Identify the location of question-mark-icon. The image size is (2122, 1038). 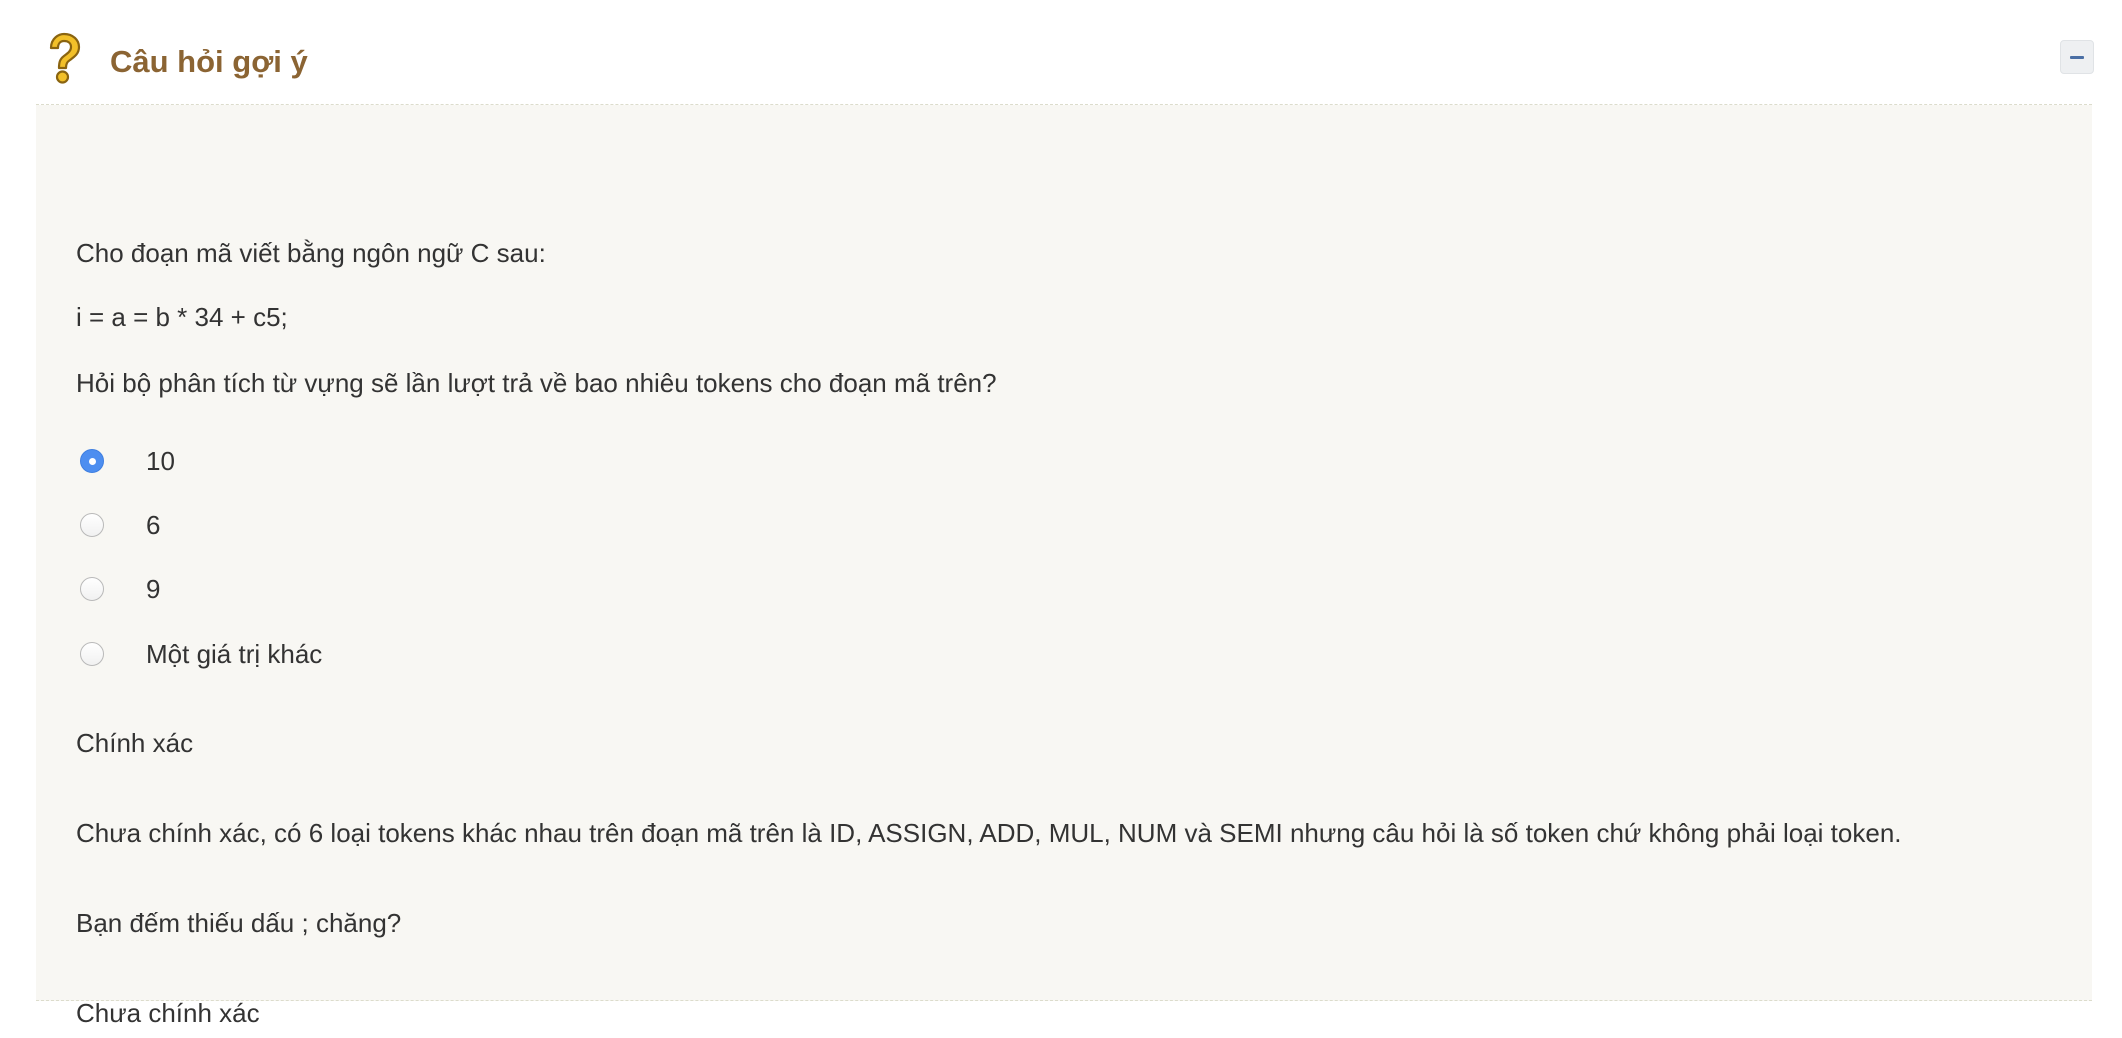
(65, 58).